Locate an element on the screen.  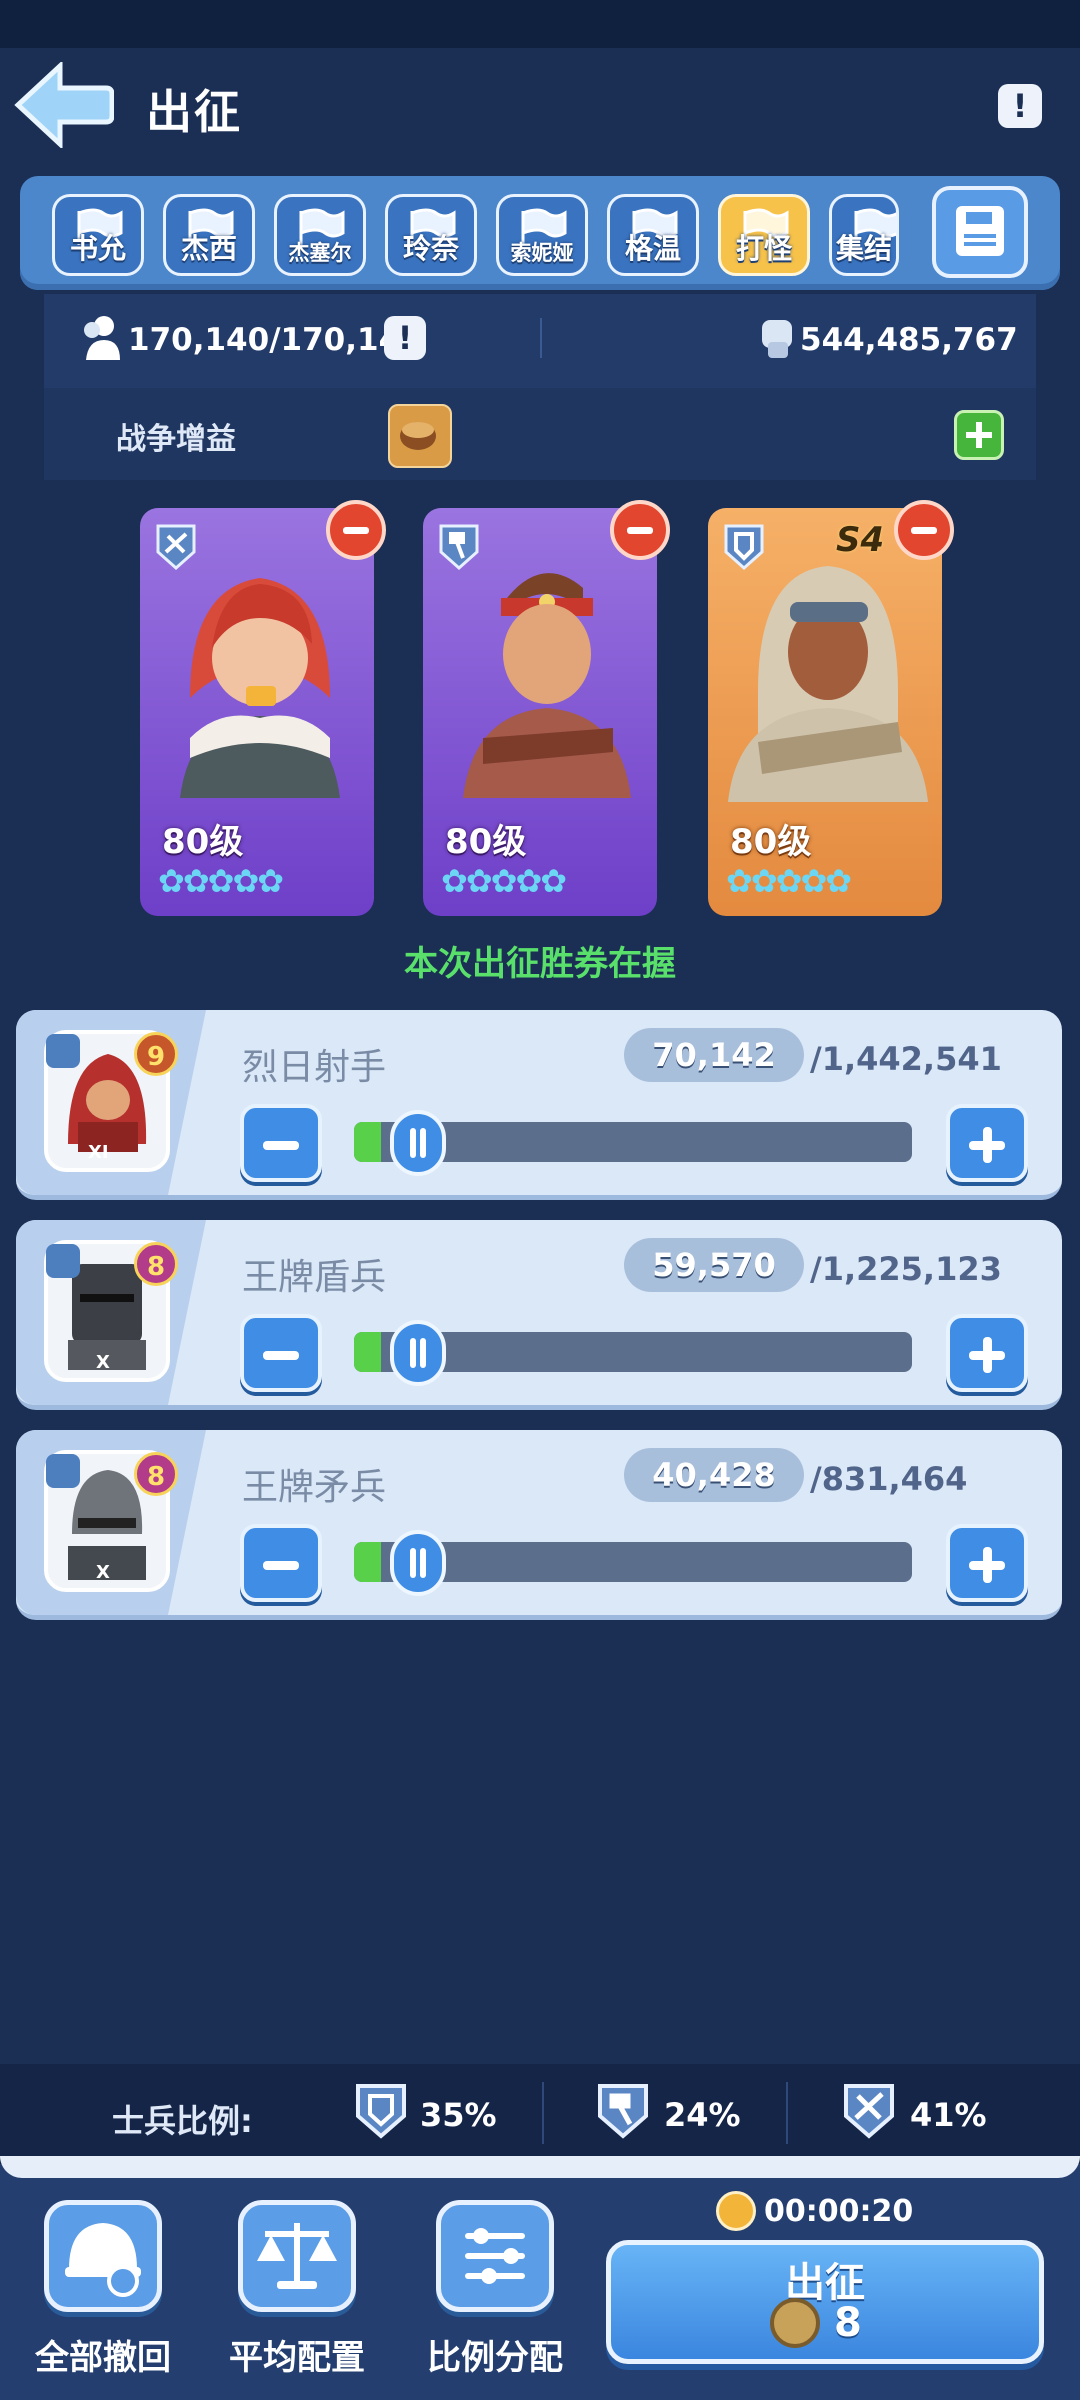
add-buff-button is located at coordinates (979, 435).